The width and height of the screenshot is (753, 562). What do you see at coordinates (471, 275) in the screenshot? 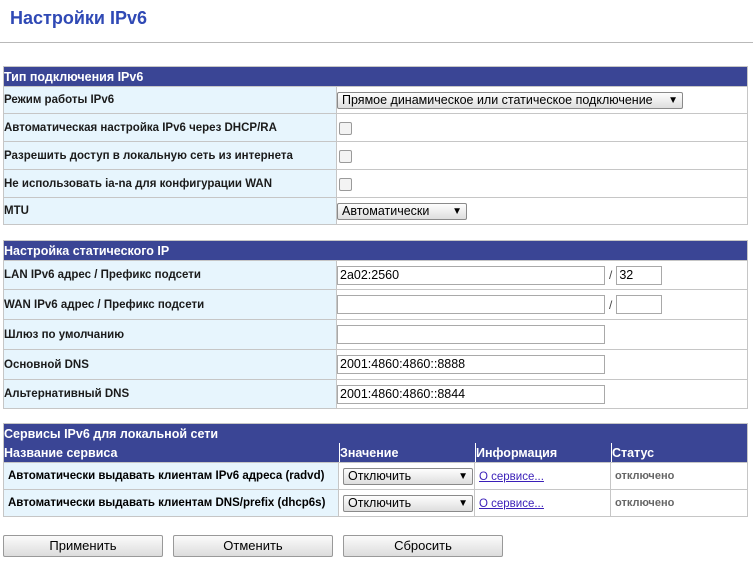
I see `lan-address-input: 2a02:2560` at bounding box center [471, 275].